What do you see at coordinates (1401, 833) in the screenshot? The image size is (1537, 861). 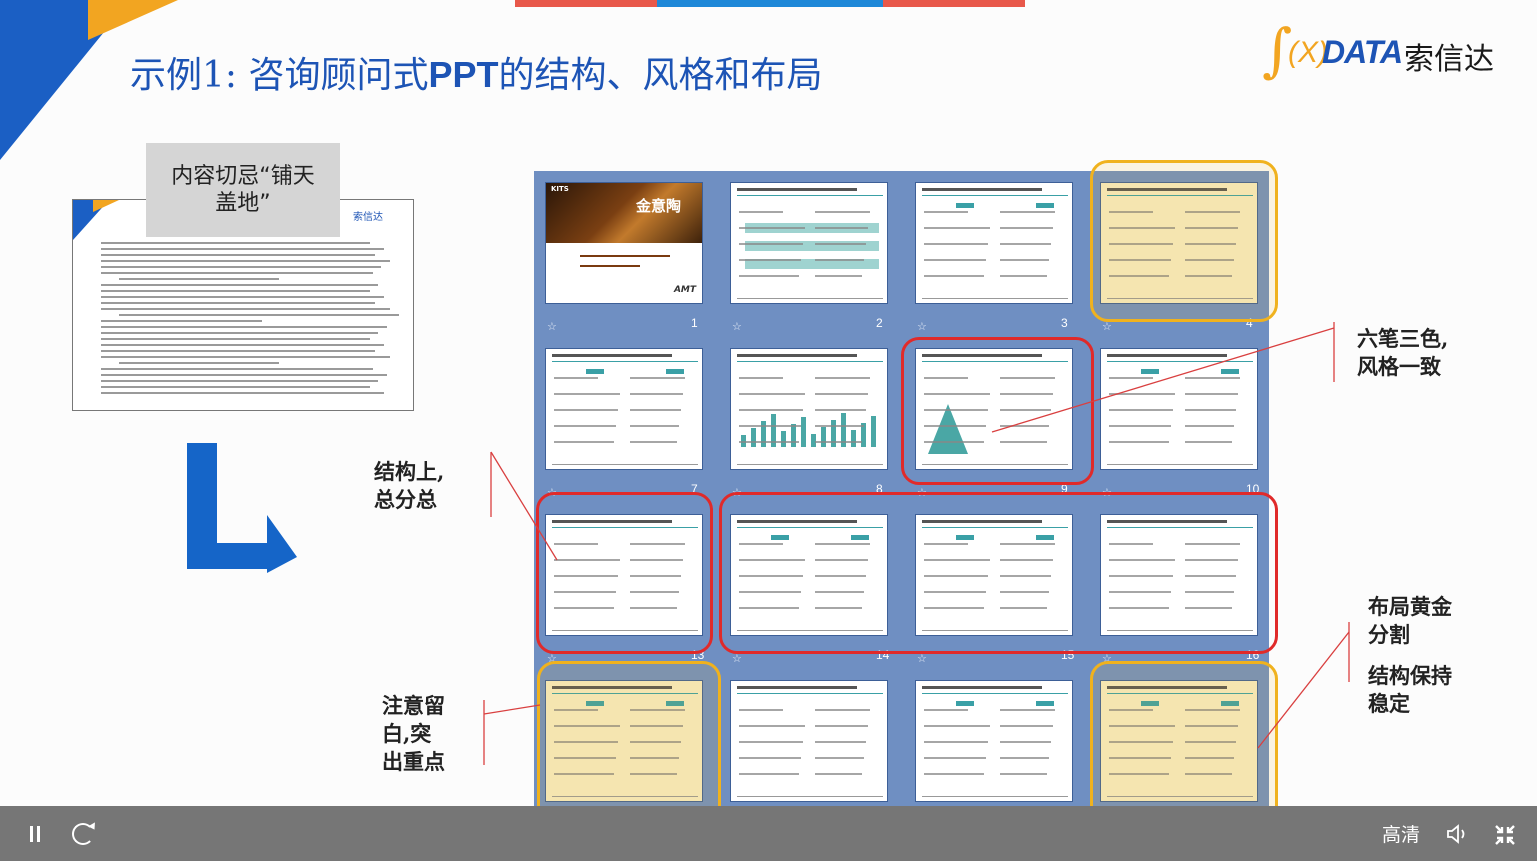 I see `quality-selector-button: 高清` at bounding box center [1401, 833].